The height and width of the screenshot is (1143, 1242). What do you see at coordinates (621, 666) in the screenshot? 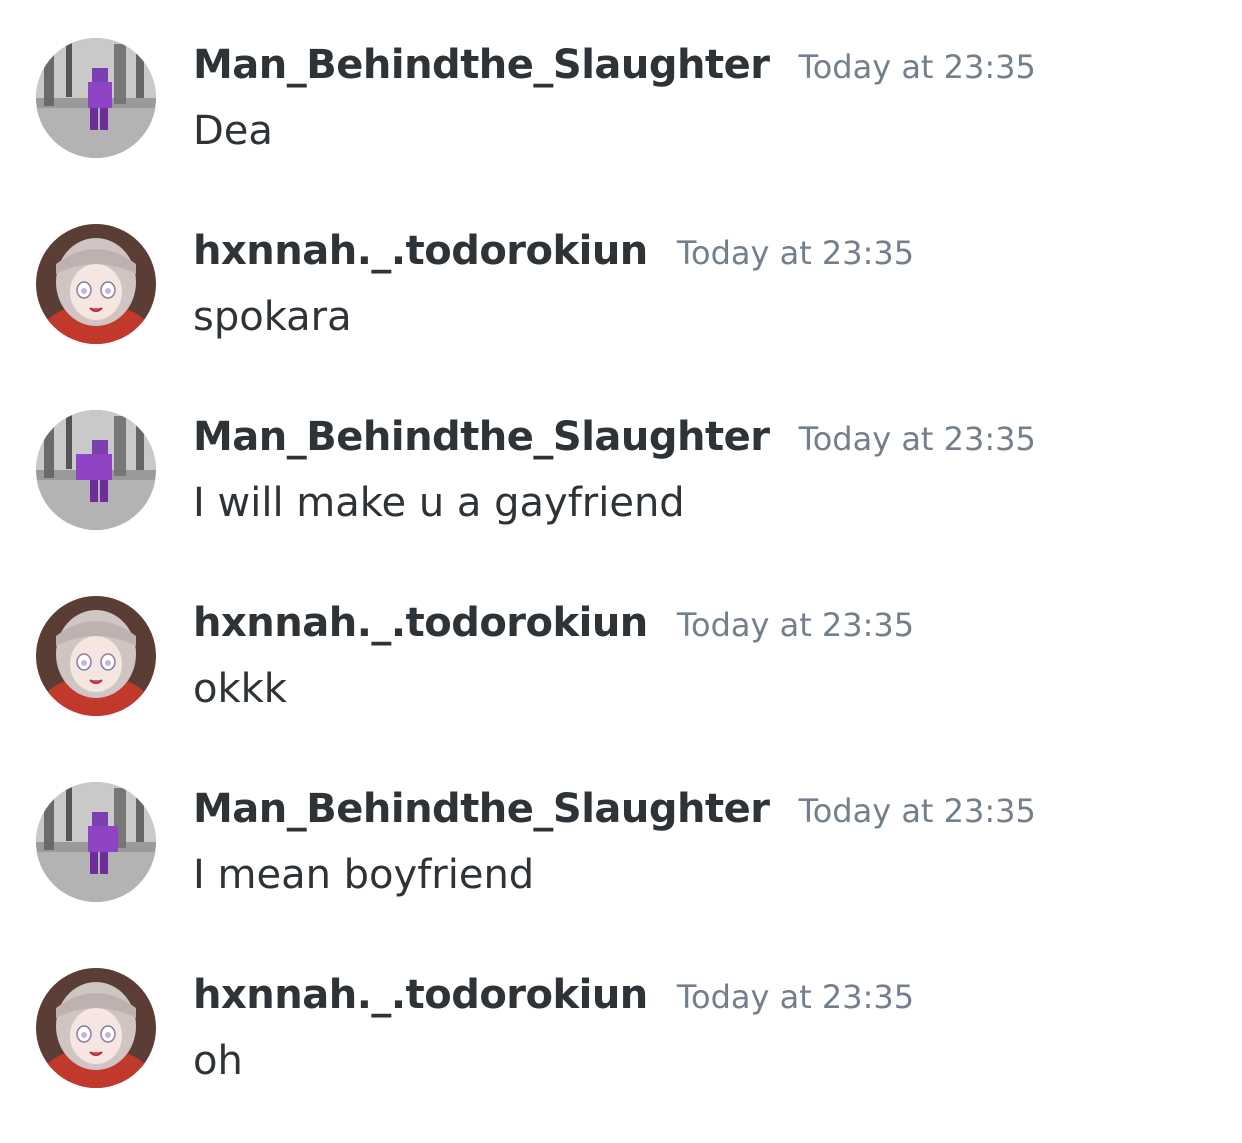
I see `message-item: hxnnah._.todorokiun Today at 23:35 okkk` at bounding box center [621, 666].